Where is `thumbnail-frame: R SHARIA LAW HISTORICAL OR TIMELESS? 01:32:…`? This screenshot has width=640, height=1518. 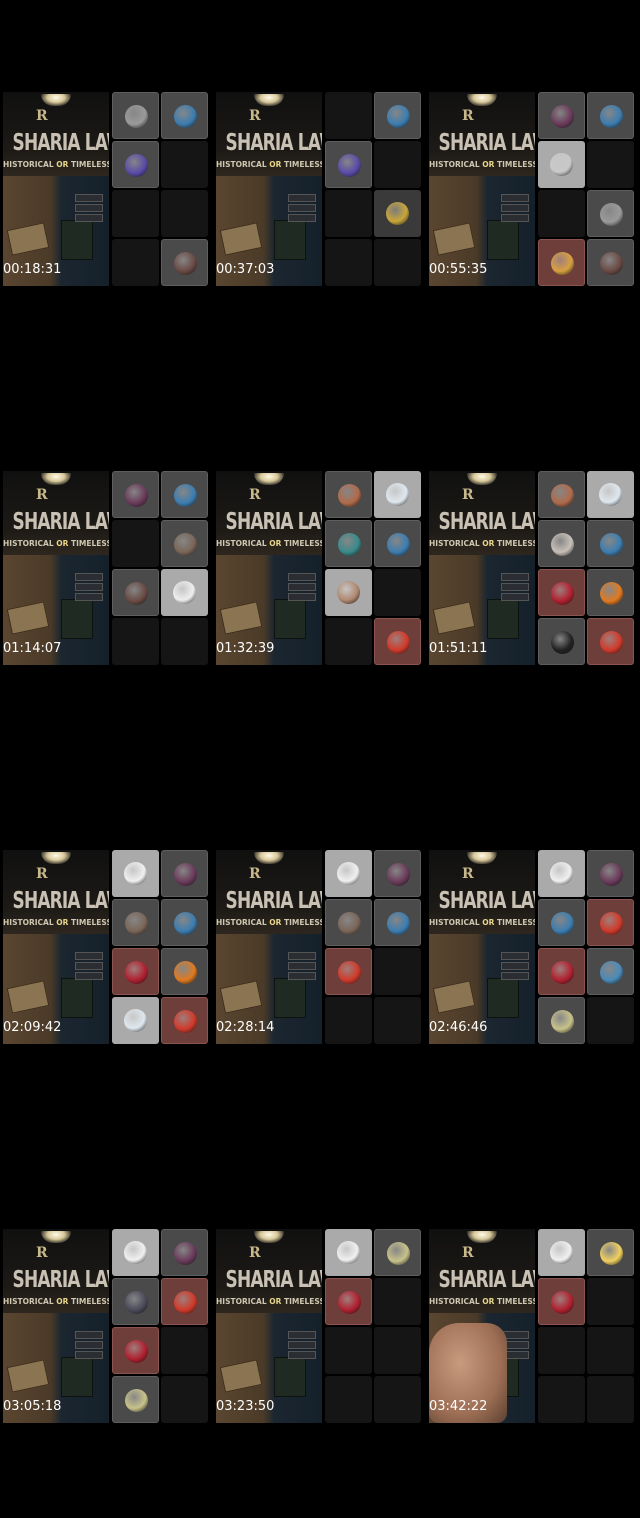
thumbnail-frame: R SHARIA LAW HISTORICAL OR TIMELESS? 01:32:… is located at coordinates (319, 568).